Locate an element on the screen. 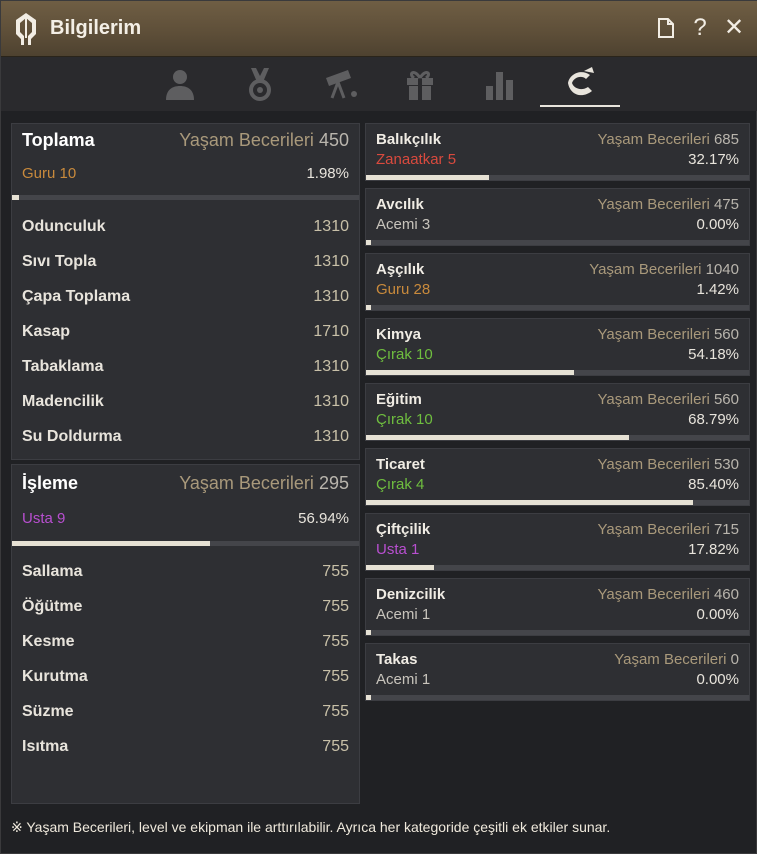  life-skill-level: Yaşam Becerileri 685 is located at coordinates (668, 139).